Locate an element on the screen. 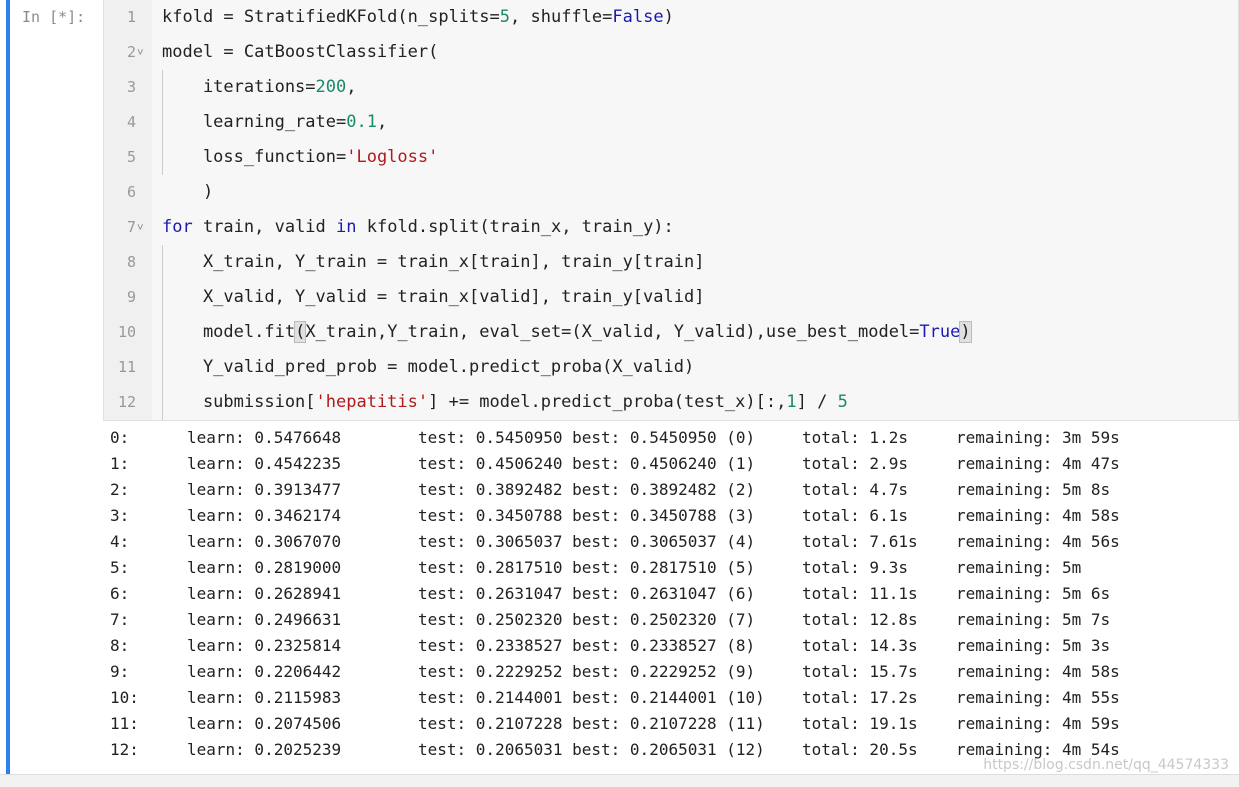 This screenshot has width=1239, height=787. test-value: test: 0.5450950 best: 0.5450950 (0) is located at coordinates (587, 437).